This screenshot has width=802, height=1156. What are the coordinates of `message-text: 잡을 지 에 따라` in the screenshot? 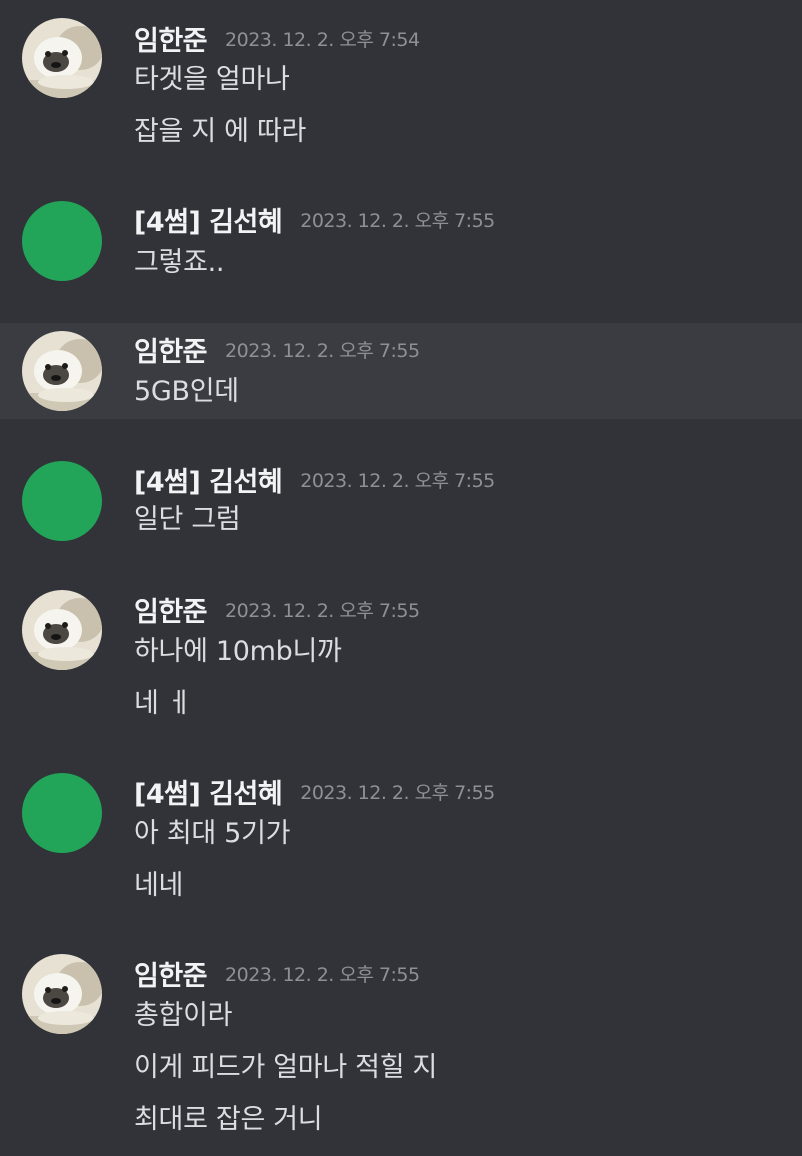 It's located at (220, 131).